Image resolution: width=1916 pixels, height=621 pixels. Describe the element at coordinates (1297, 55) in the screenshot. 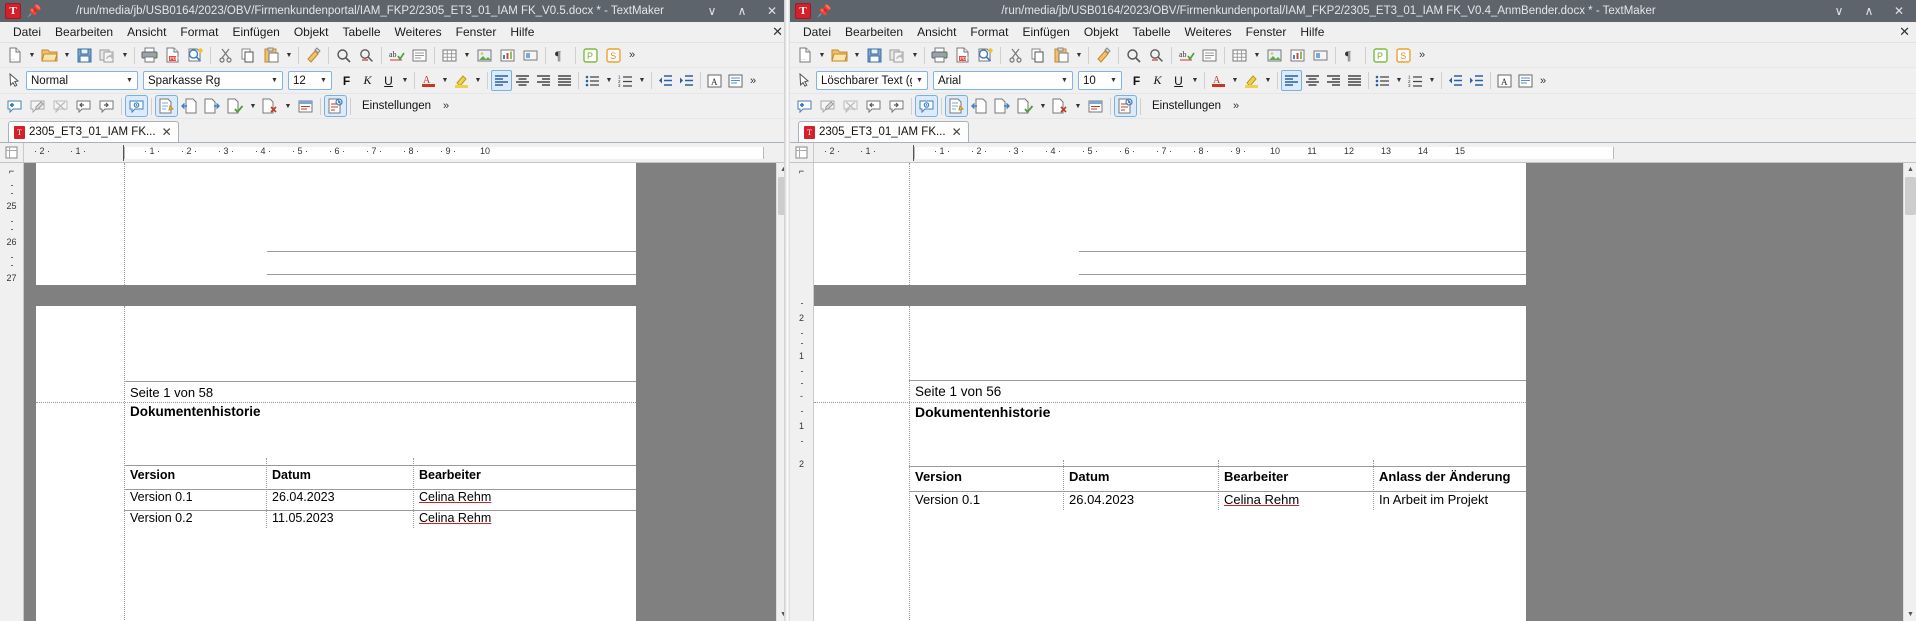

I see `insert-chart-icon` at that location.